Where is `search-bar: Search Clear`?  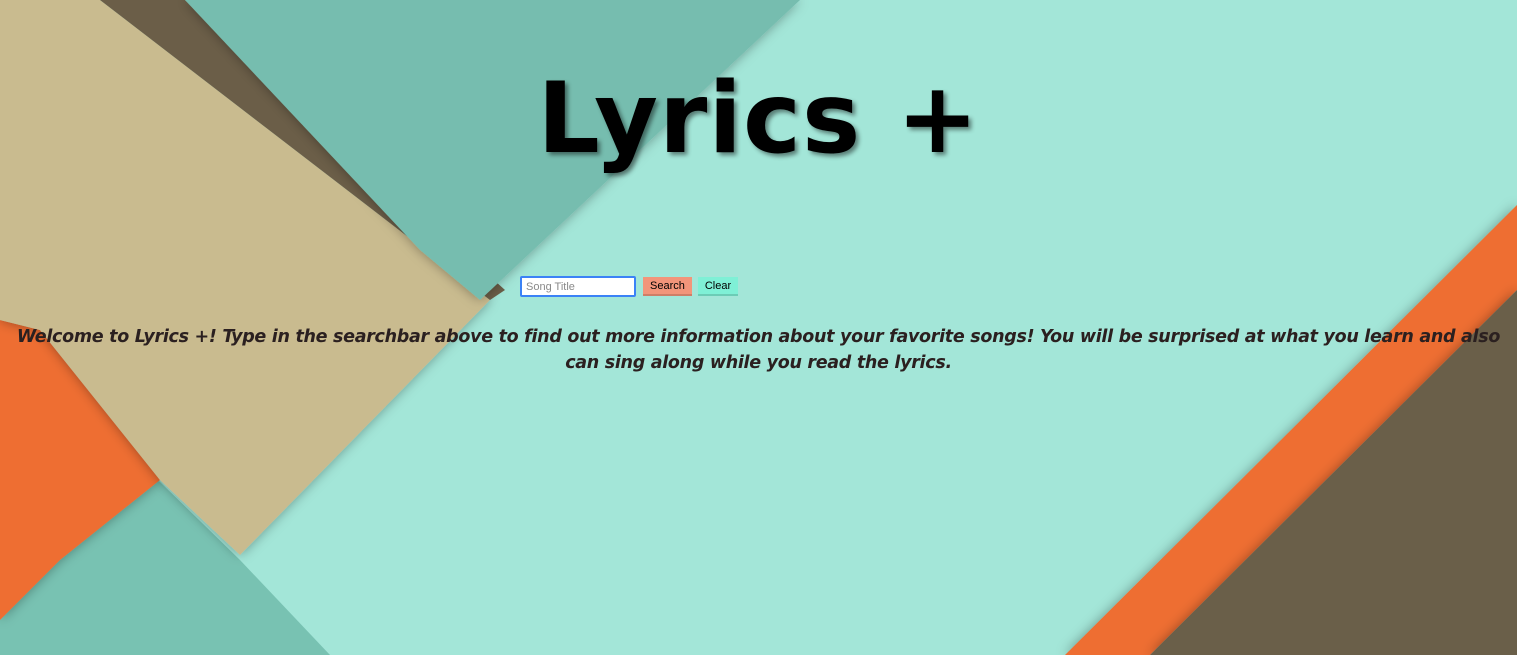
search-bar: Search Clear is located at coordinates (629, 286).